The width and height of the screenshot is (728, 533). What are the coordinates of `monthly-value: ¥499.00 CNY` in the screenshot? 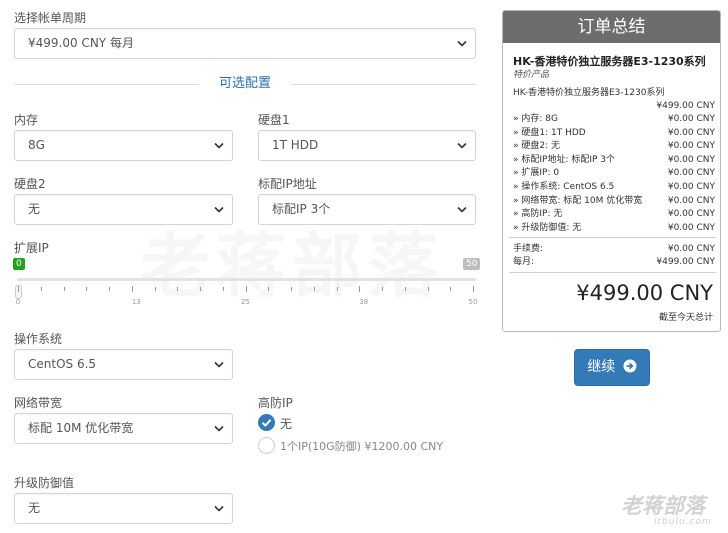 It's located at (685, 262).